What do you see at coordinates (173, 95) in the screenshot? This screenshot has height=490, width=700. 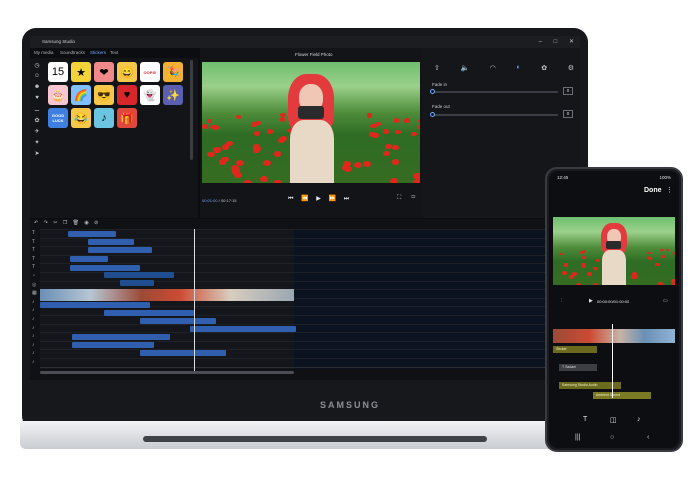 I see `sparkles-sticker: ✨` at bounding box center [173, 95].